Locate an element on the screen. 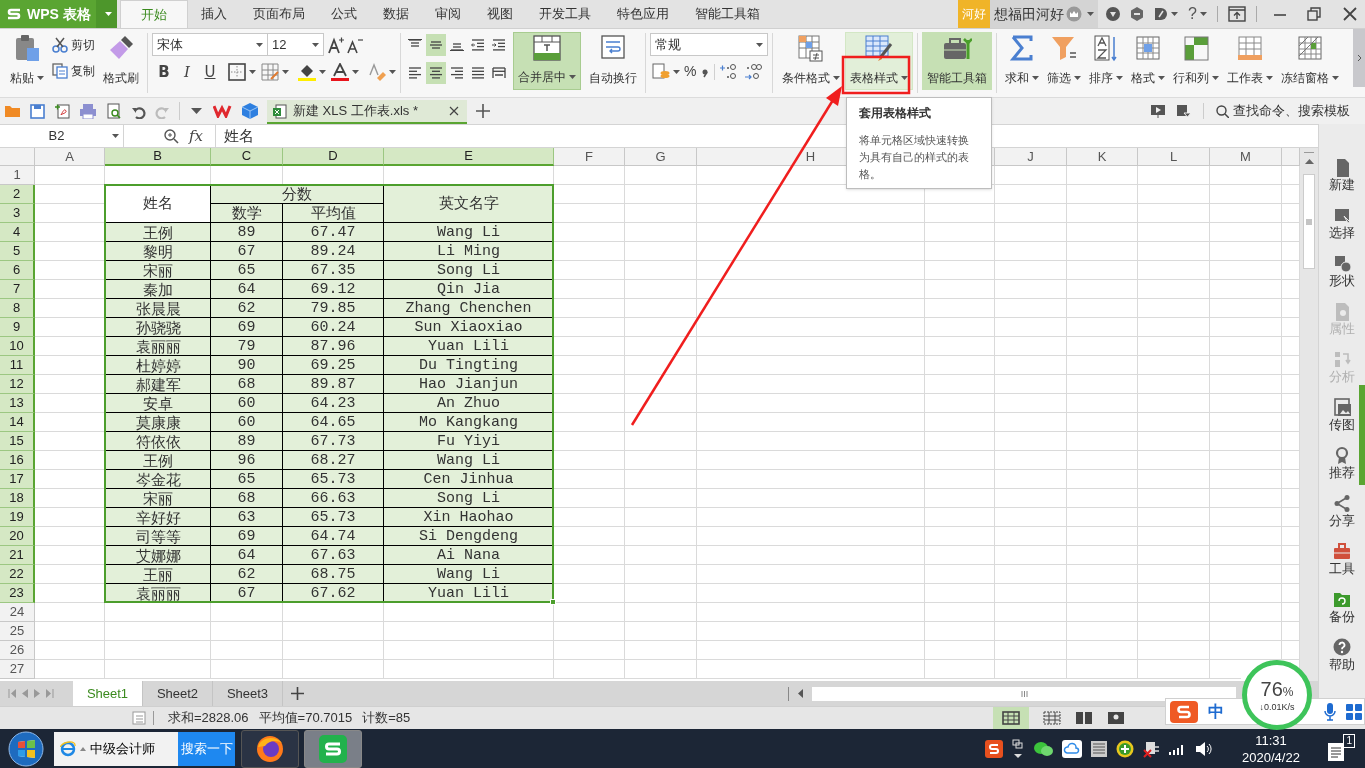 Image resolution: width=1365 pixels, height=768 pixels. menu-tab: 插入 is located at coordinates (214, 14).